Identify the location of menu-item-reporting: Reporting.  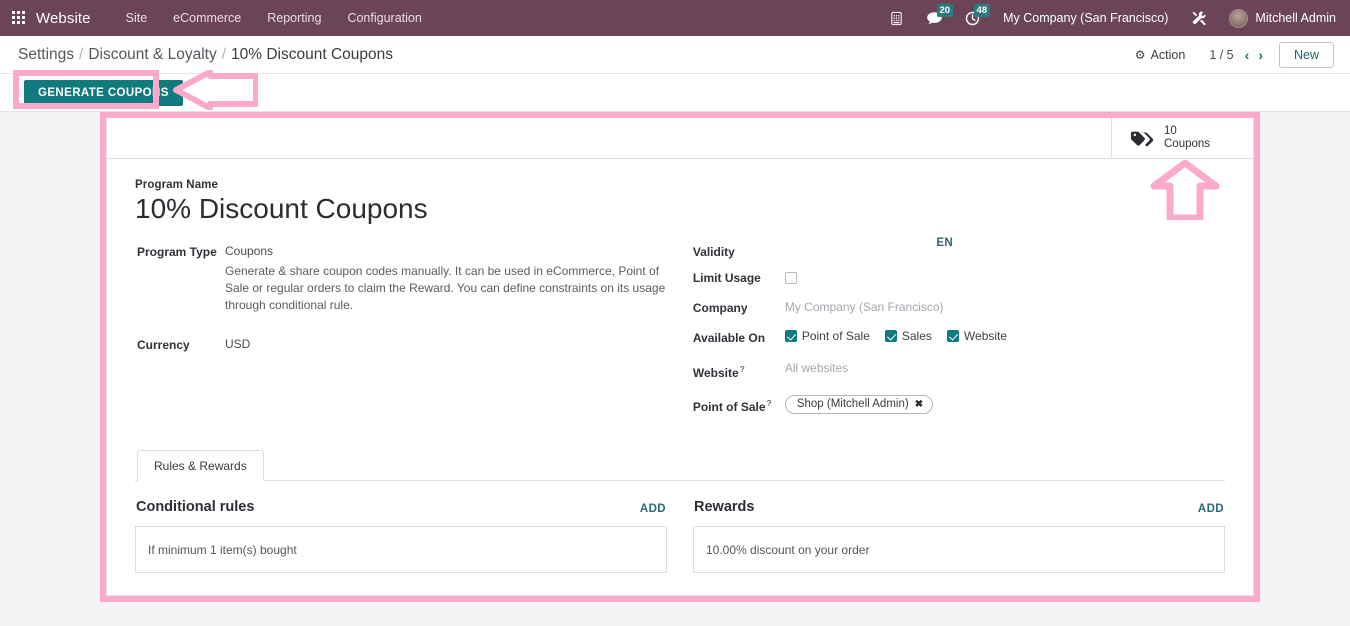
(294, 18).